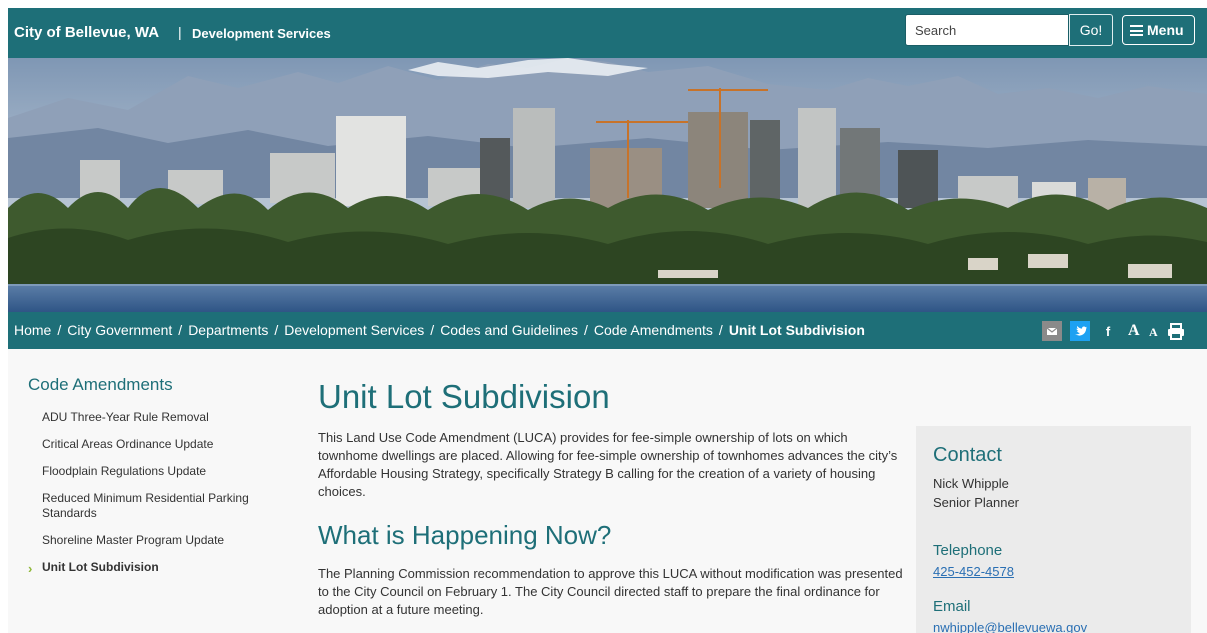  What do you see at coordinates (967, 455) in the screenshot?
I see `contact-title: Contact` at bounding box center [967, 455].